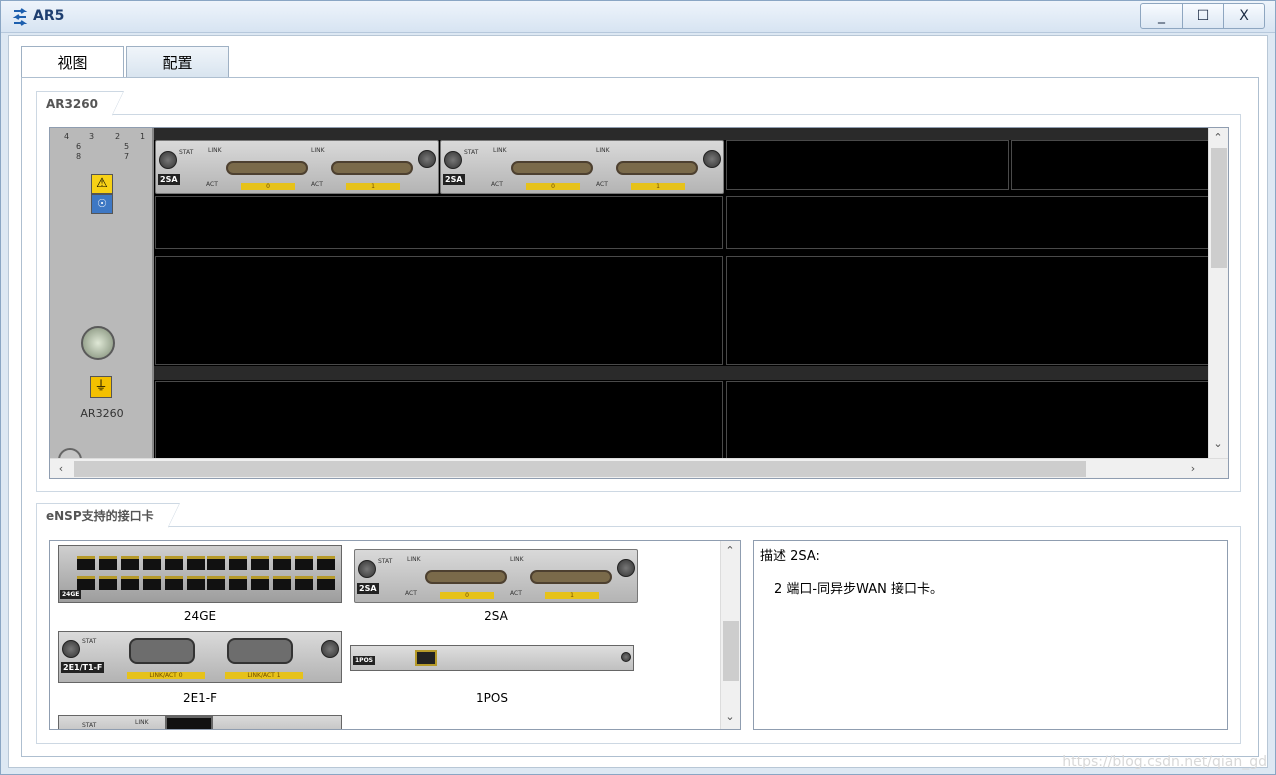  I want to click on maximize-button: ☐, so click(1202, 16).